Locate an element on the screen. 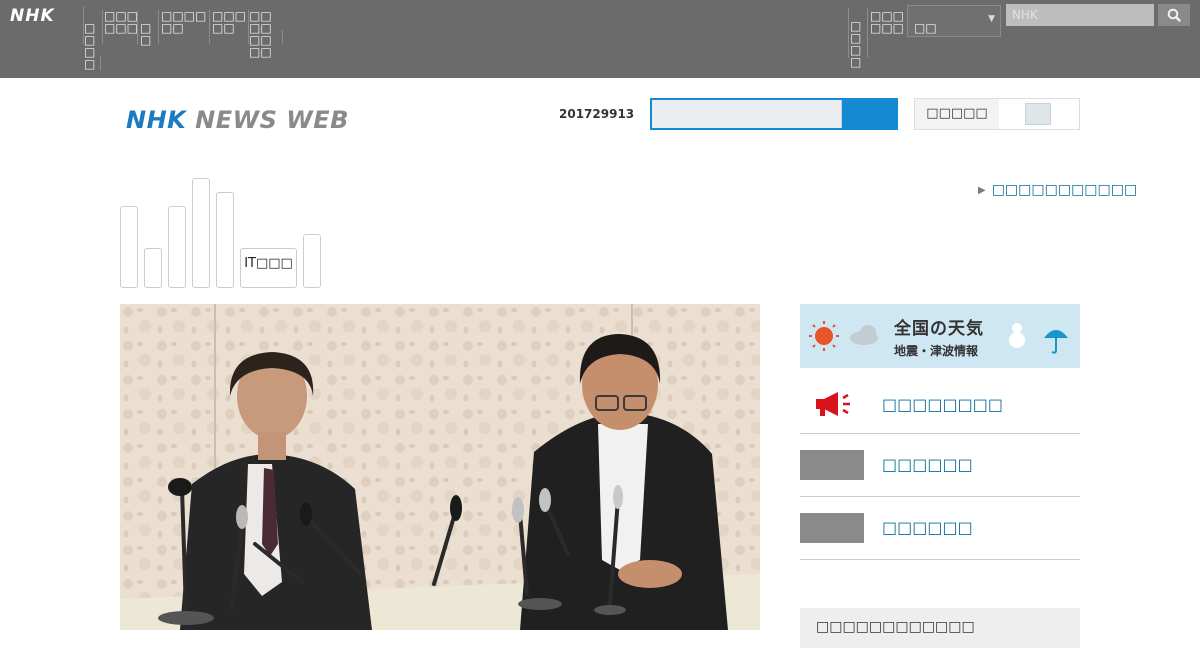  side-link-3: □□□□□□ is located at coordinates (940, 528).